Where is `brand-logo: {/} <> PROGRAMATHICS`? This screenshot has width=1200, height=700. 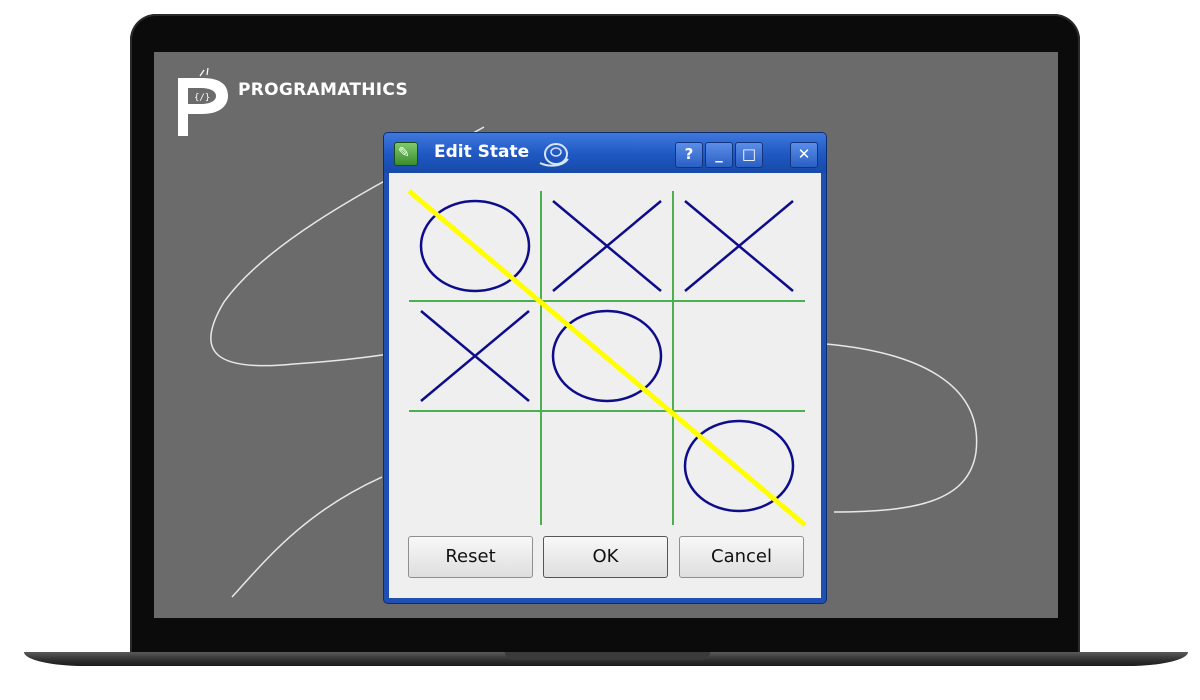
brand-logo: {/} <> PROGRAMATHICS is located at coordinates (306, 101).